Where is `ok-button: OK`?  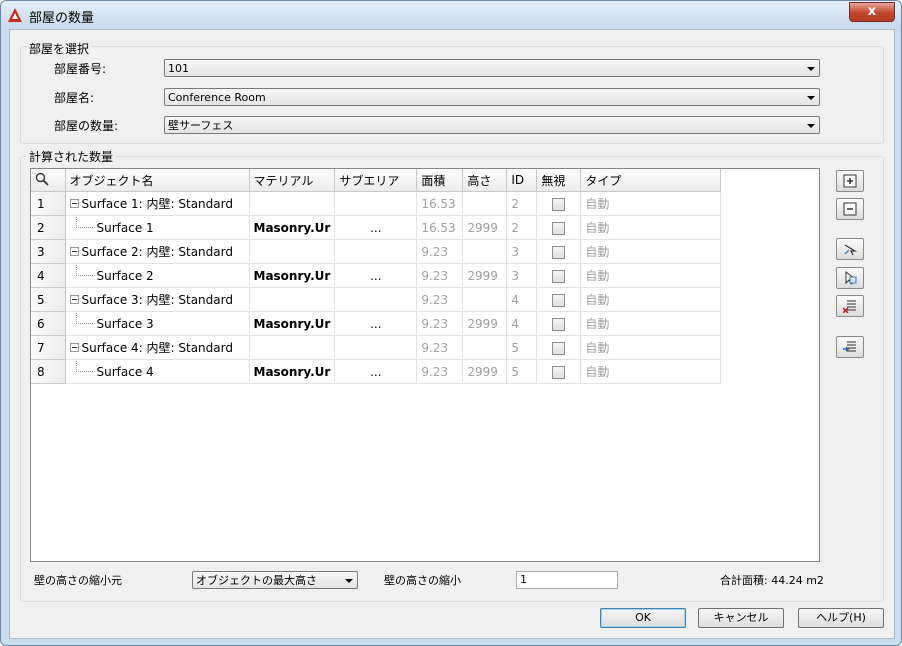
ok-button: OK is located at coordinates (643, 618).